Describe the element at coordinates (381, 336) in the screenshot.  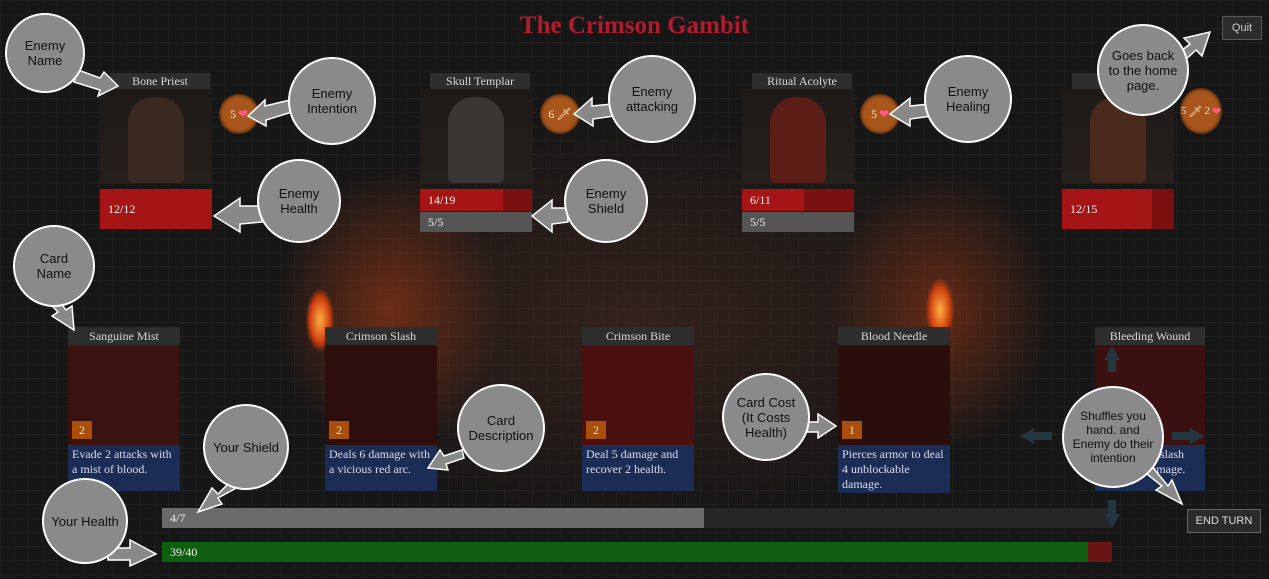
I see `card-name: Crimson Slash` at that location.